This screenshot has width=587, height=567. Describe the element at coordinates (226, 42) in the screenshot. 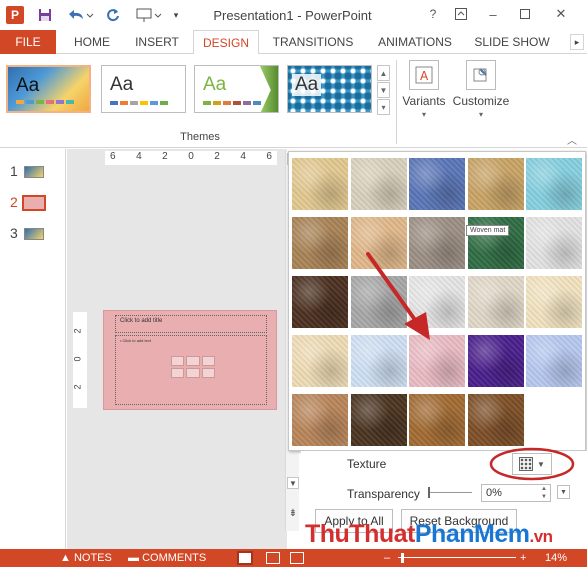

I see `tab-design: DESIGN` at that location.